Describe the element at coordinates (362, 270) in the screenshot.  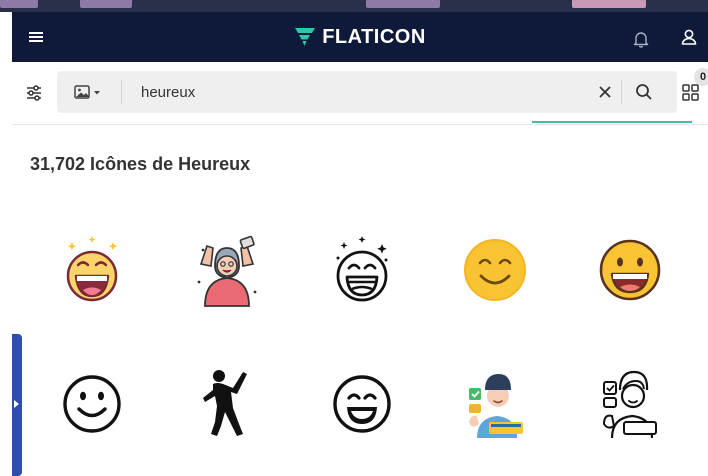
I see `laughing-face-outline-icon` at that location.